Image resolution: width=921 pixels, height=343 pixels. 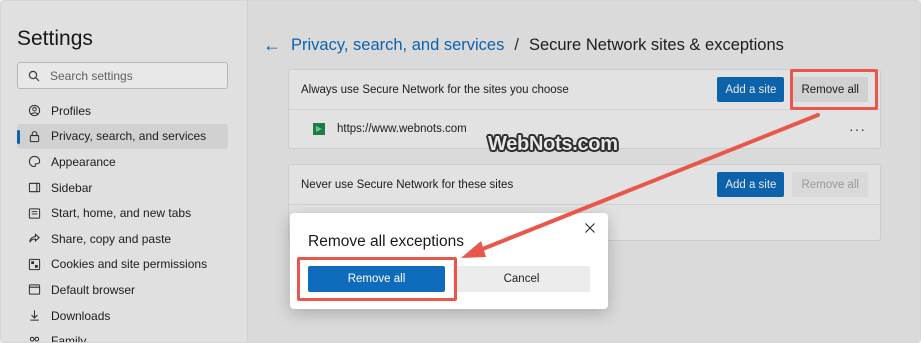 I want to click on close-icon, so click(x=592, y=229).